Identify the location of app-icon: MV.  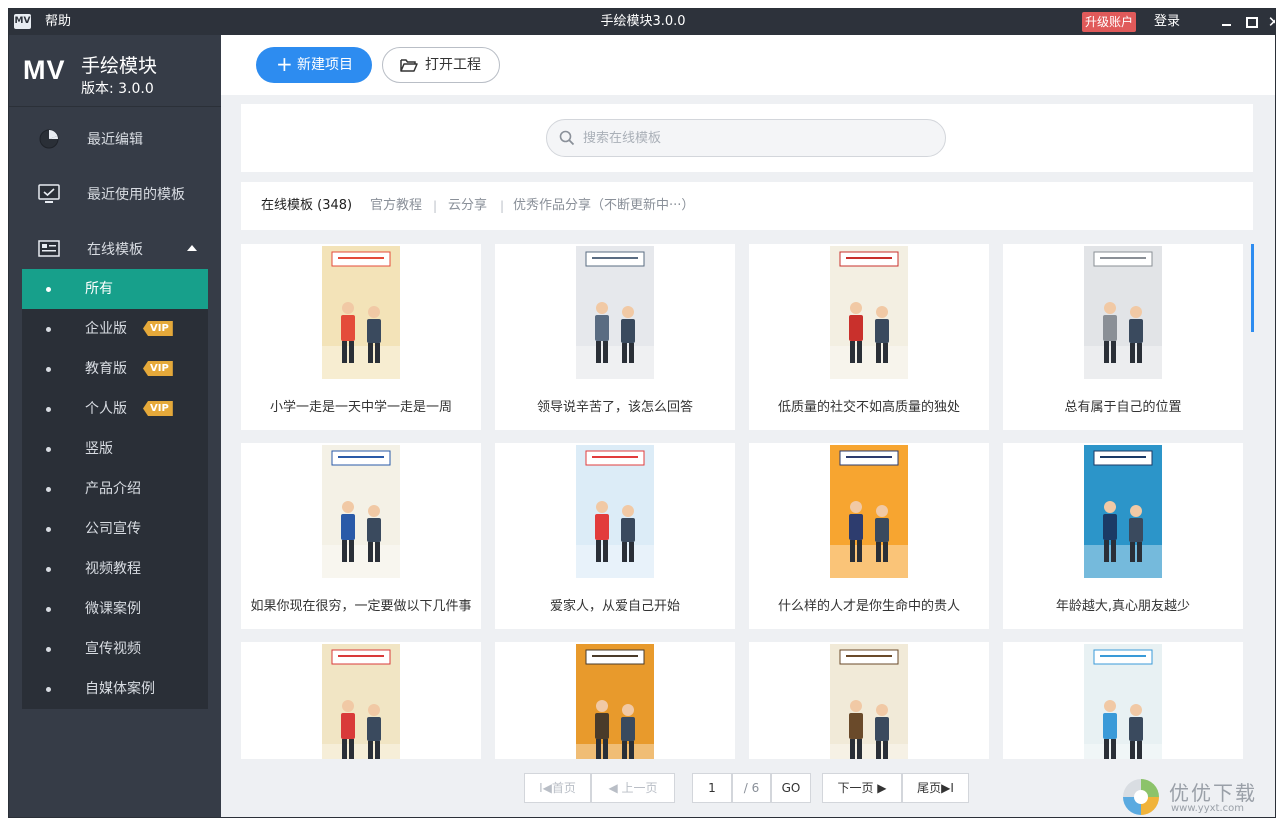
(22, 21).